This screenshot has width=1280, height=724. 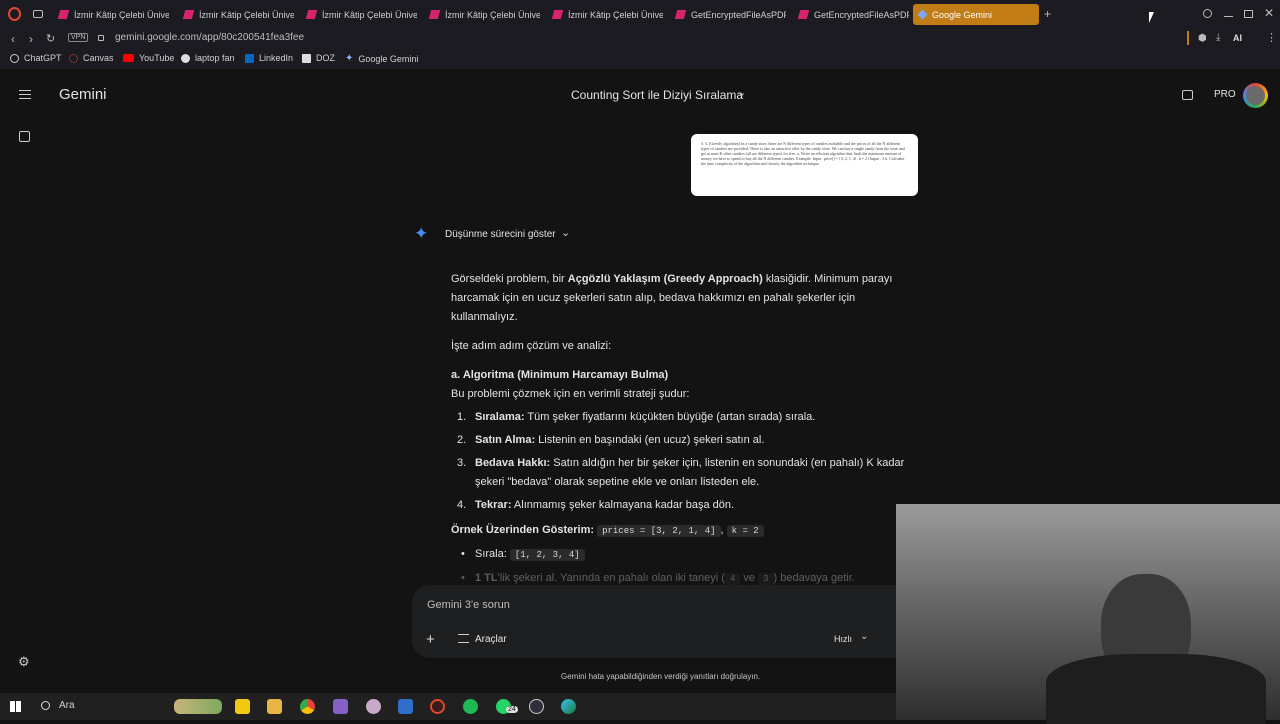 What do you see at coordinates (208, 58) in the screenshot?
I see `bookmark-laptop-fan: laptop fan` at bounding box center [208, 58].